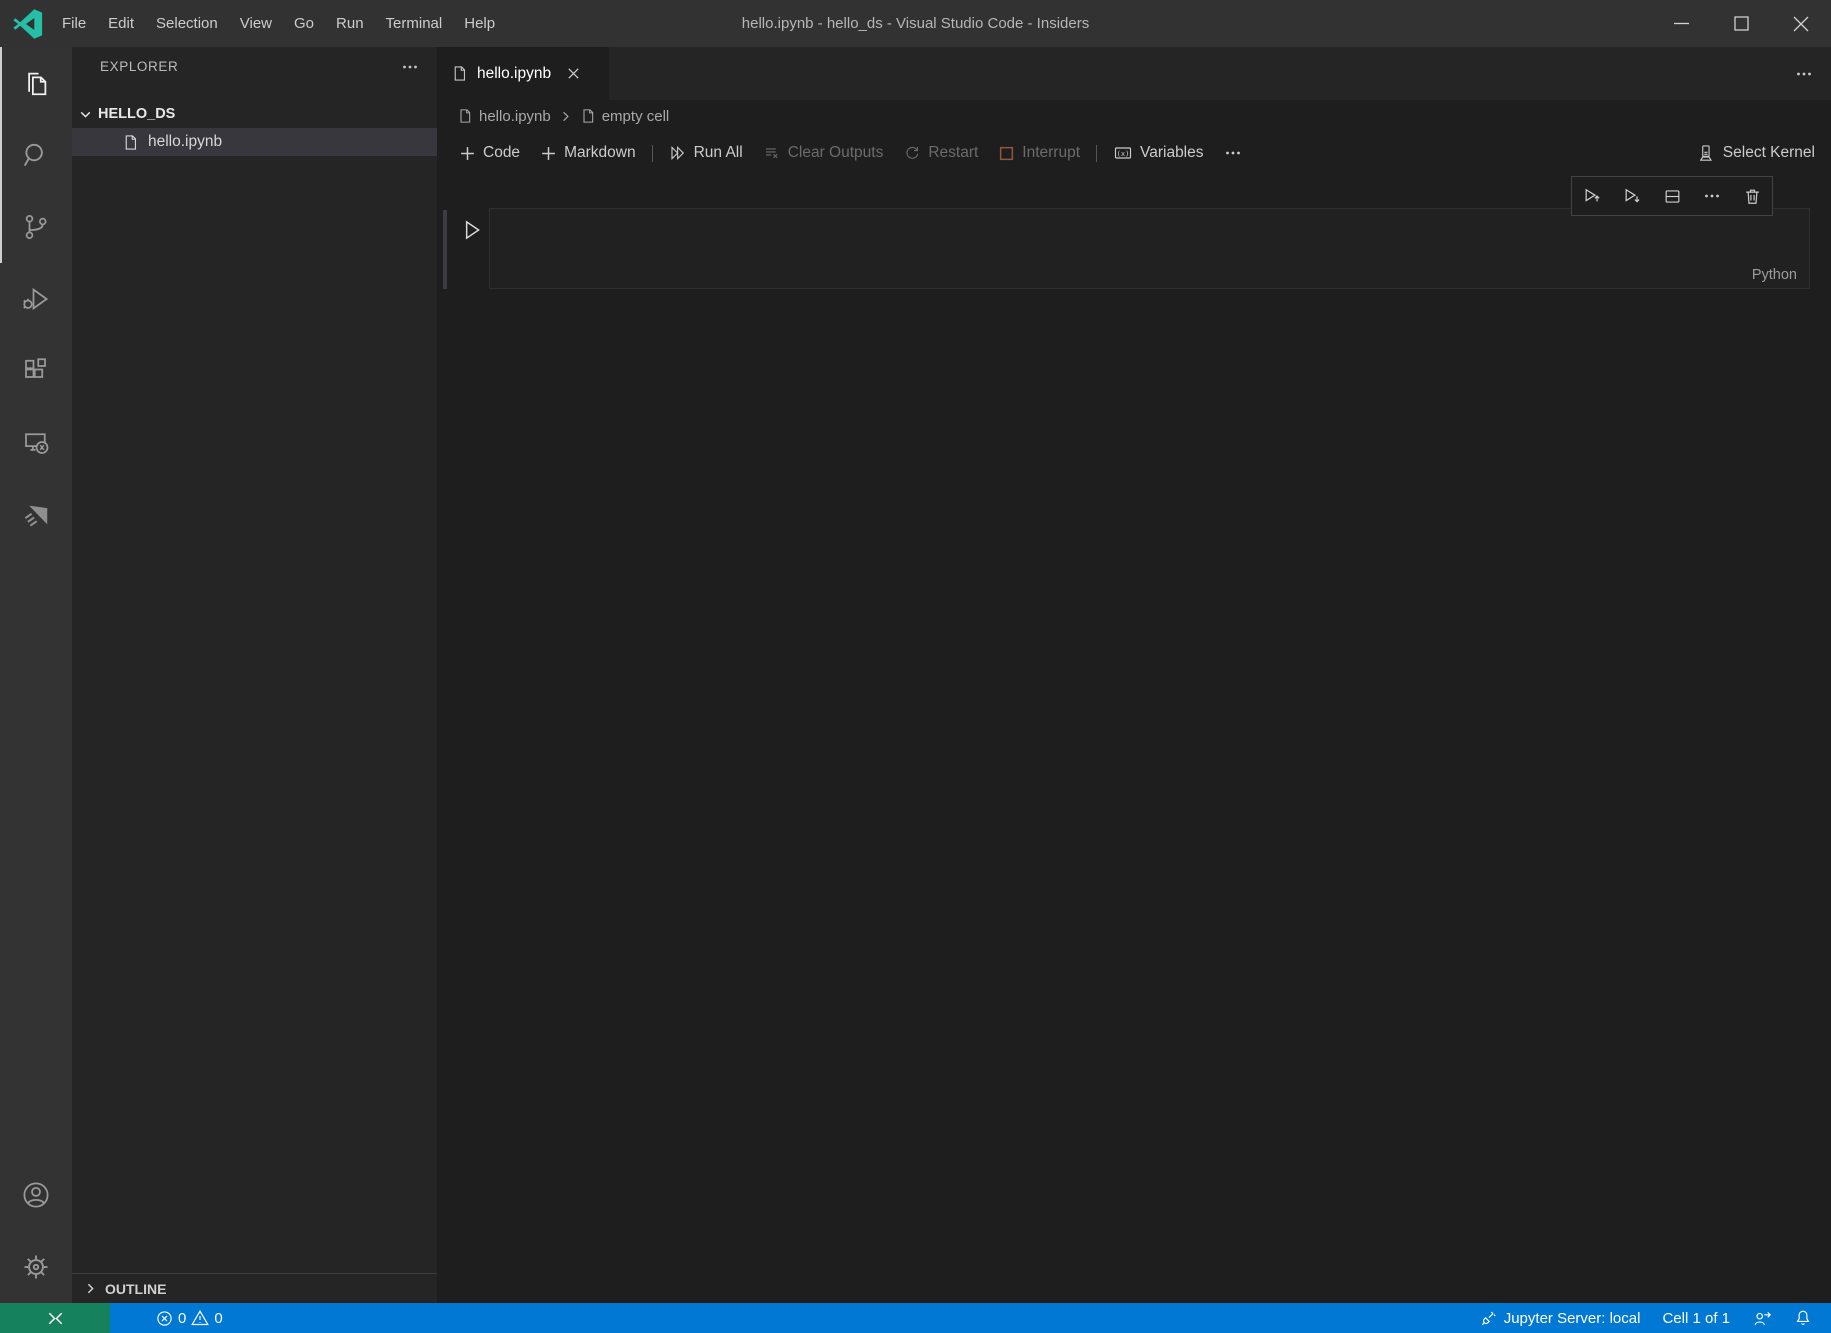 This screenshot has height=1333, width=1831. I want to click on feedback-button, so click(1762, 1318).